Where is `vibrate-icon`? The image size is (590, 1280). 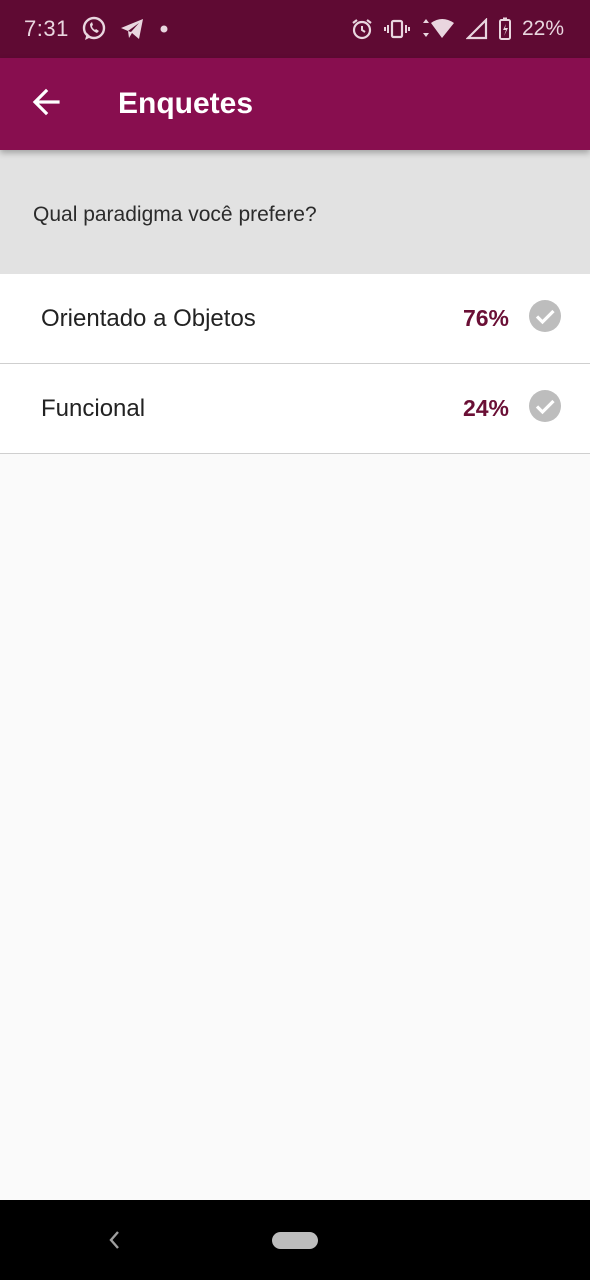 vibrate-icon is located at coordinates (396, 29).